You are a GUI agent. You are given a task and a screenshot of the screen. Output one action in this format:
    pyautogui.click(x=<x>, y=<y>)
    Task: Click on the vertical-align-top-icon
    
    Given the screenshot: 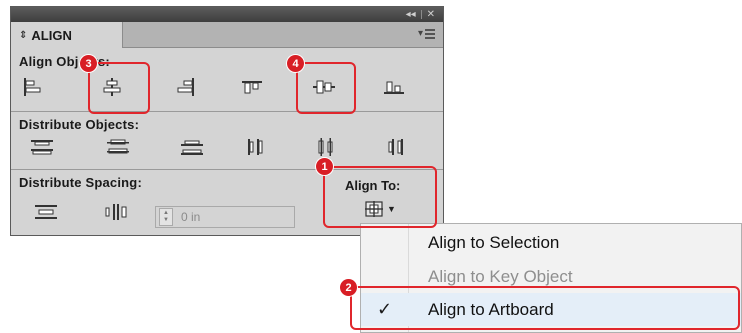 What is the action you would take?
    pyautogui.click(x=252, y=87)
    